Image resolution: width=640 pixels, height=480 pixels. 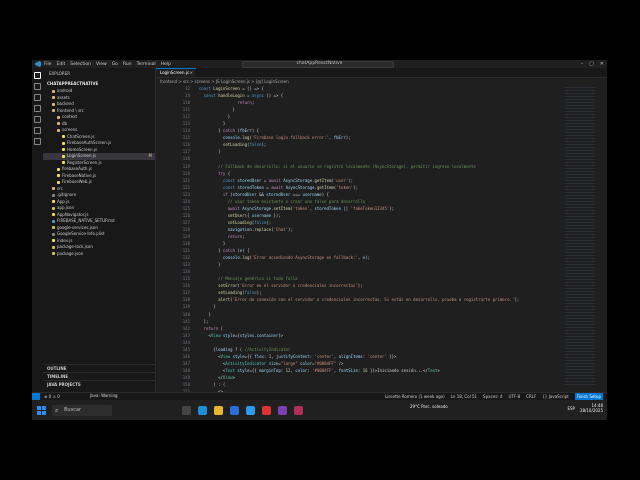 I want to click on code-line: 12 const LoginScreen = () => {, so click(x=381, y=88).